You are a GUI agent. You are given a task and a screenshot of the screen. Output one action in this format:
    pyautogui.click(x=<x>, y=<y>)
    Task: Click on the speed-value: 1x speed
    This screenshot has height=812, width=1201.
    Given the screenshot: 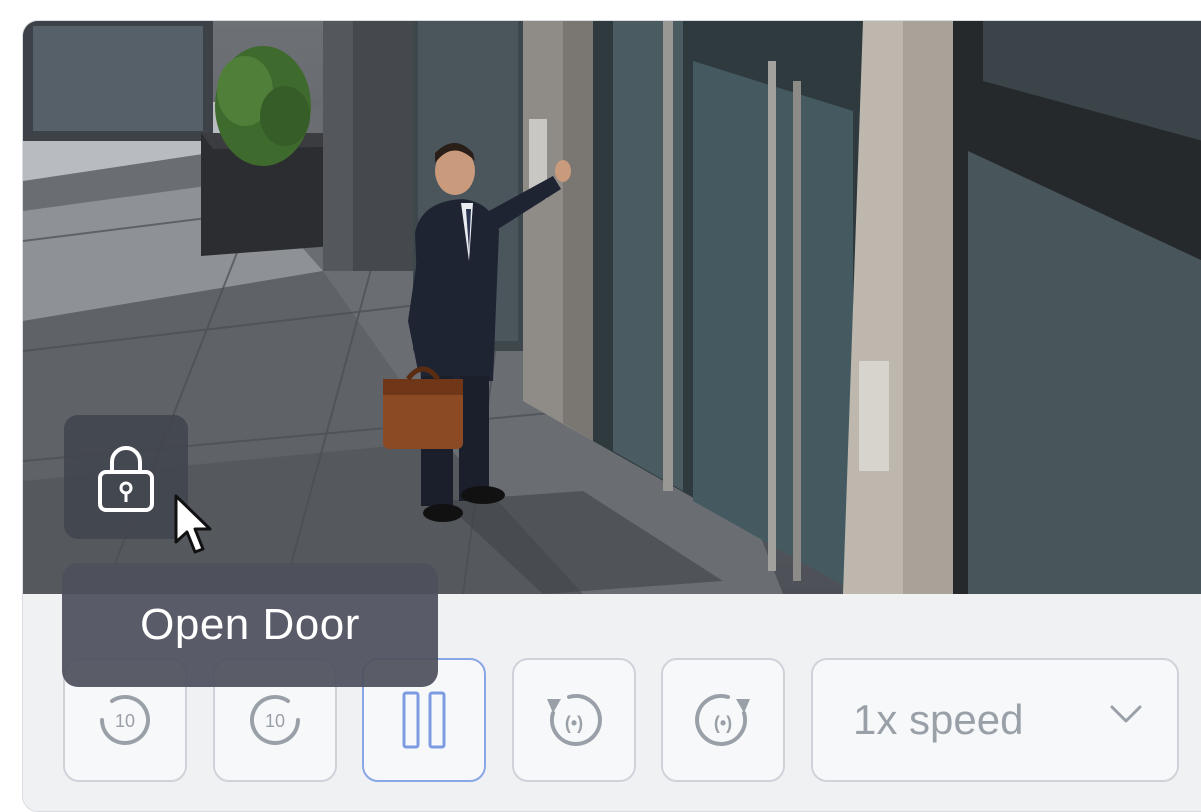 What is the action you would take?
    pyautogui.click(x=938, y=719)
    